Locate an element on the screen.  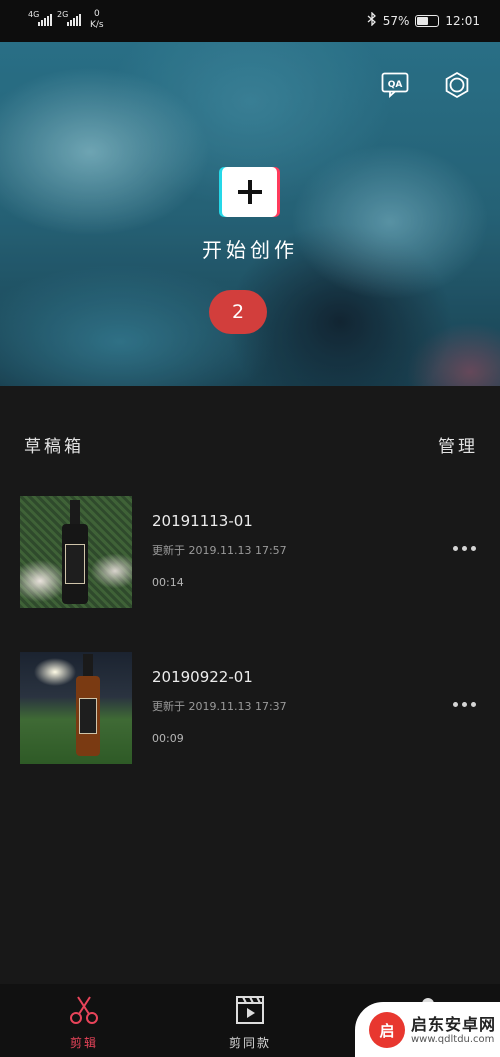
create-project-label: 开始创作 is located at coordinates (250, 248).